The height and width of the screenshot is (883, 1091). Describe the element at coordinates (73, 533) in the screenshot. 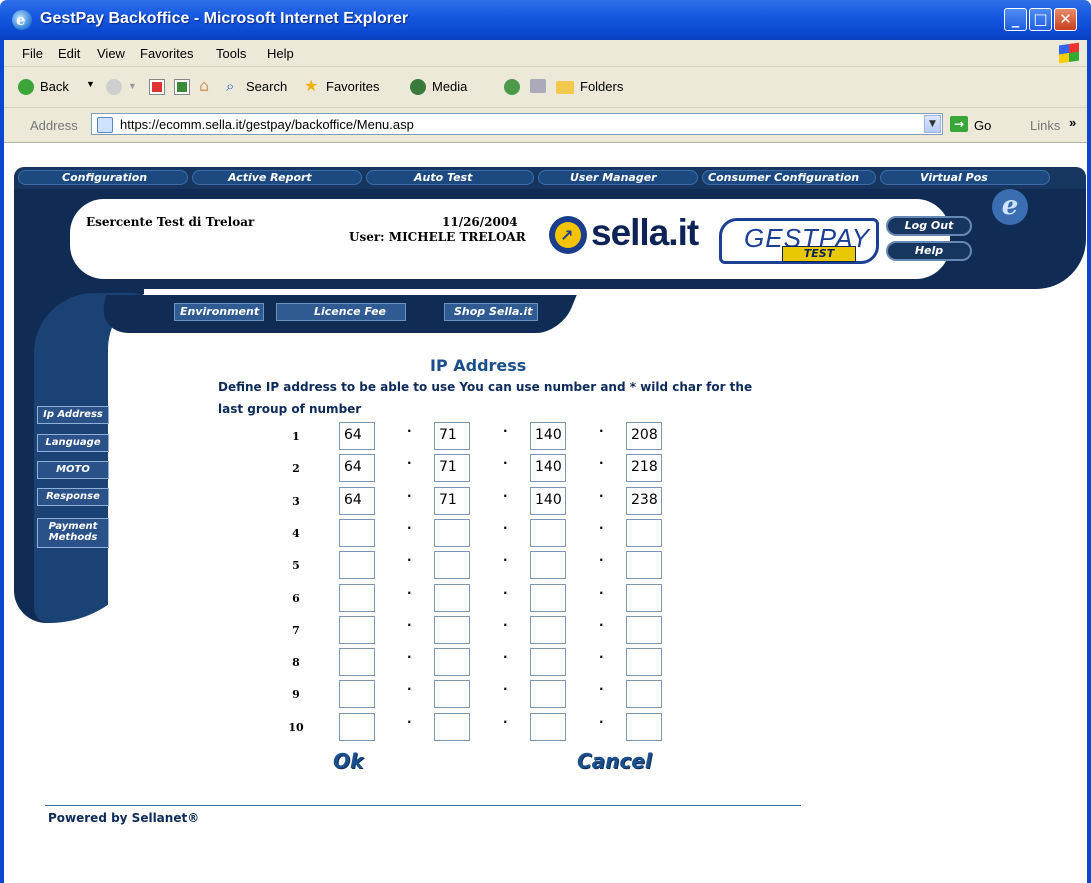

I see `sidebar-item-payment-methods: Payment Methods` at that location.